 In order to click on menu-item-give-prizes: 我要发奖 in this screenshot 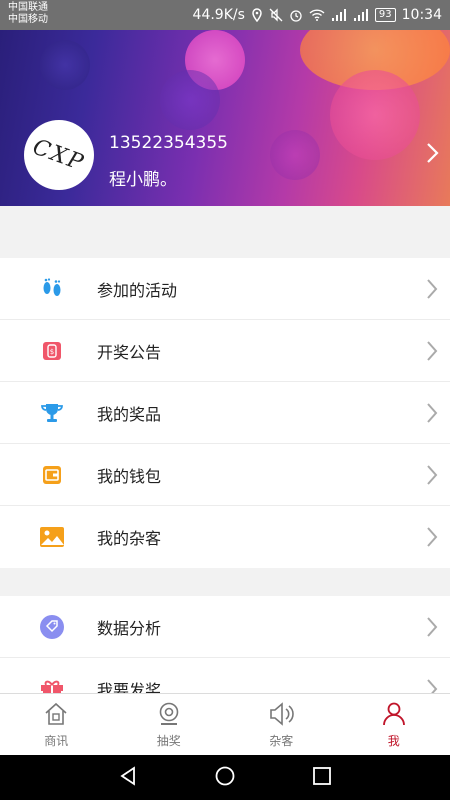, I will do `click(225, 675)`.